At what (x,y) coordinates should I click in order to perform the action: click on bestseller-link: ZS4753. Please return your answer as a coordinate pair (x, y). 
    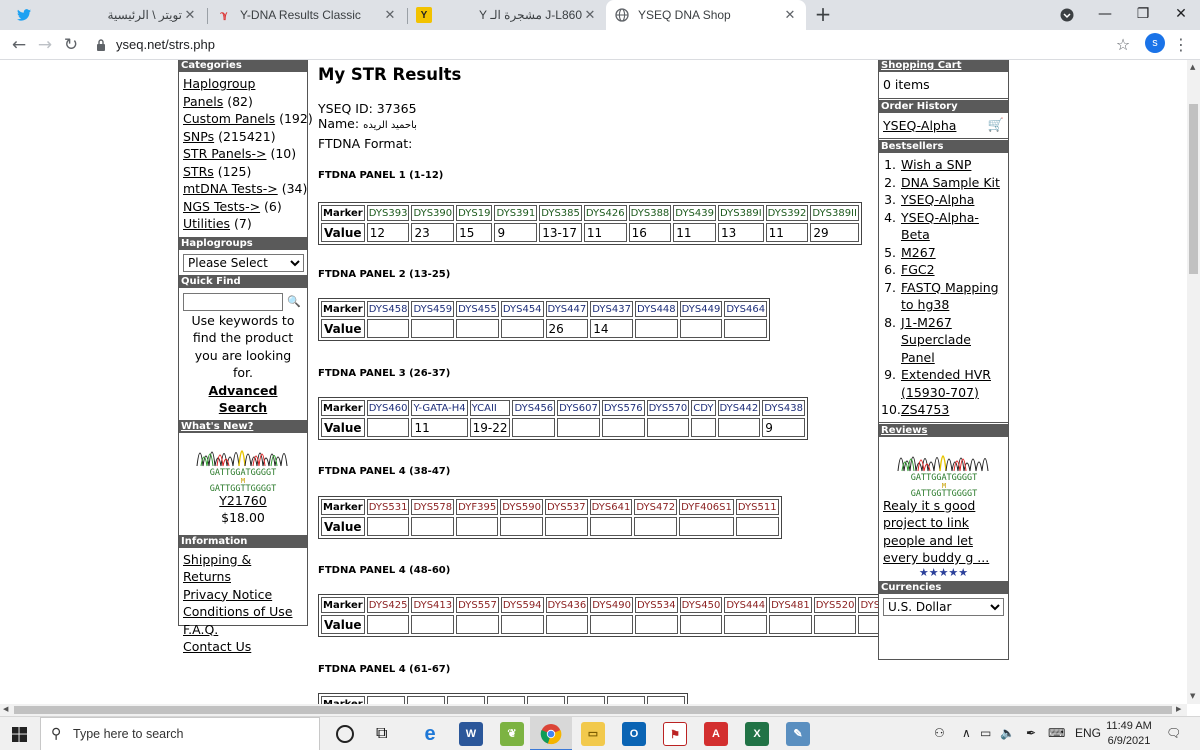
    Looking at the image, I should click on (925, 410).